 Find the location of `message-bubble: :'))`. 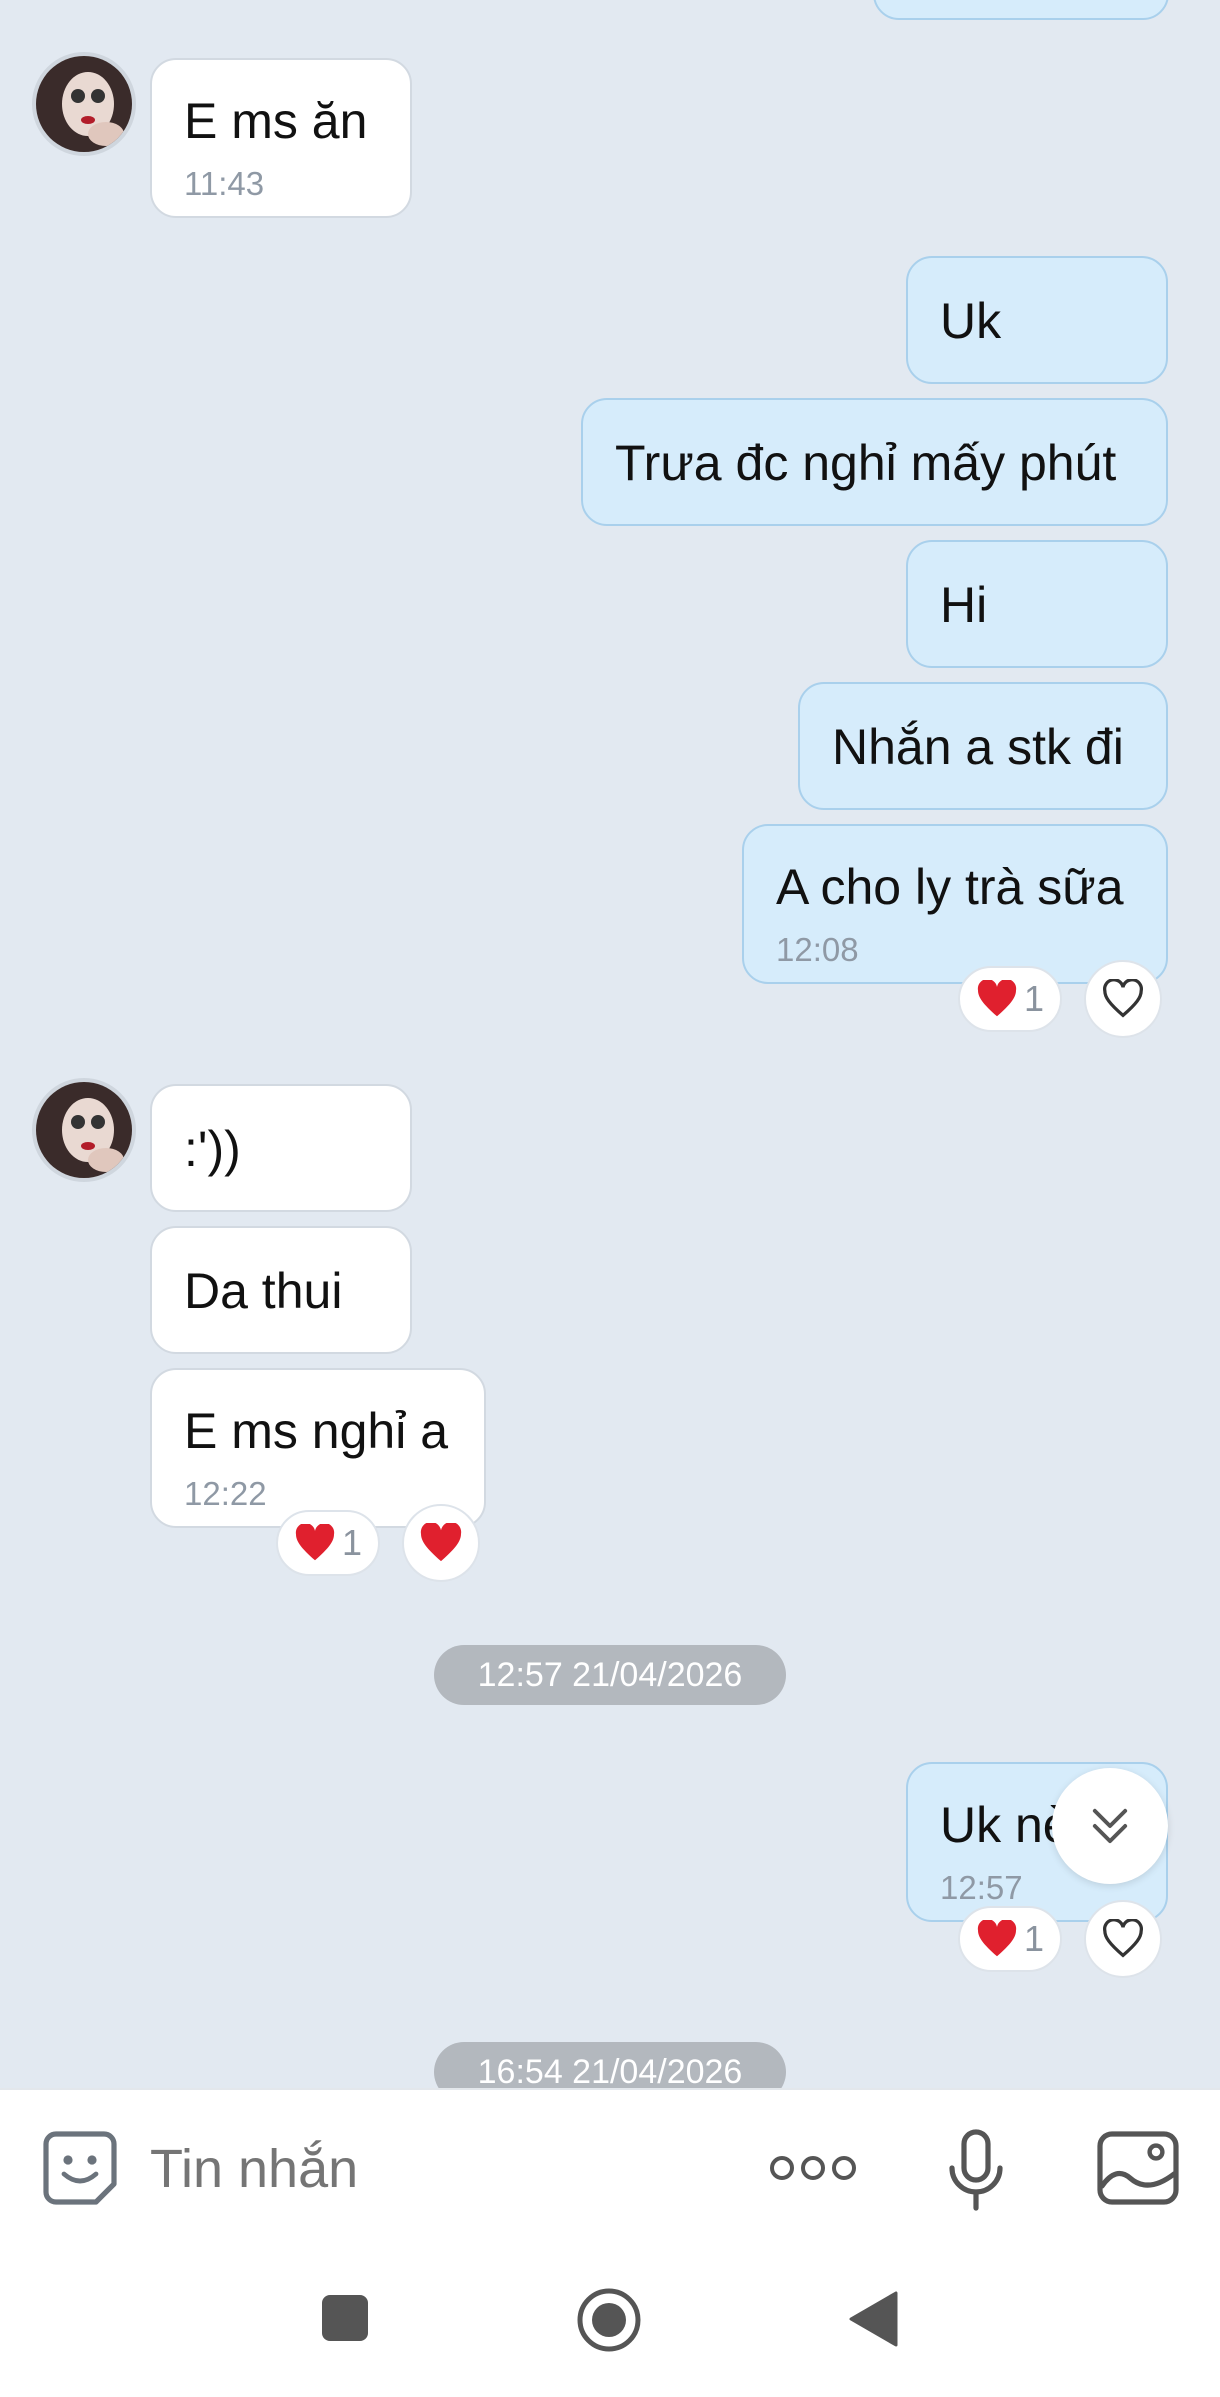

message-bubble: :')) is located at coordinates (281, 1148).